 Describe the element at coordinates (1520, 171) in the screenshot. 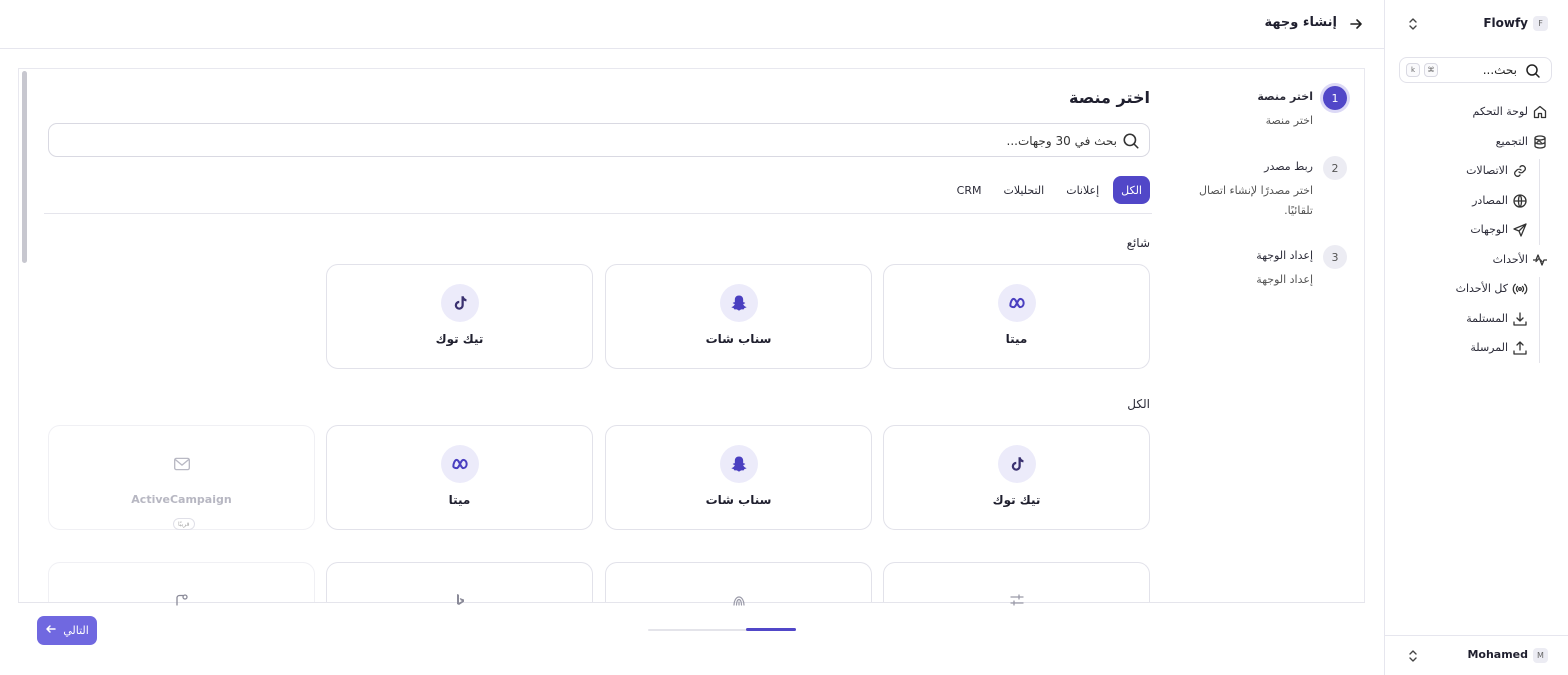

I see `link-icon` at that location.